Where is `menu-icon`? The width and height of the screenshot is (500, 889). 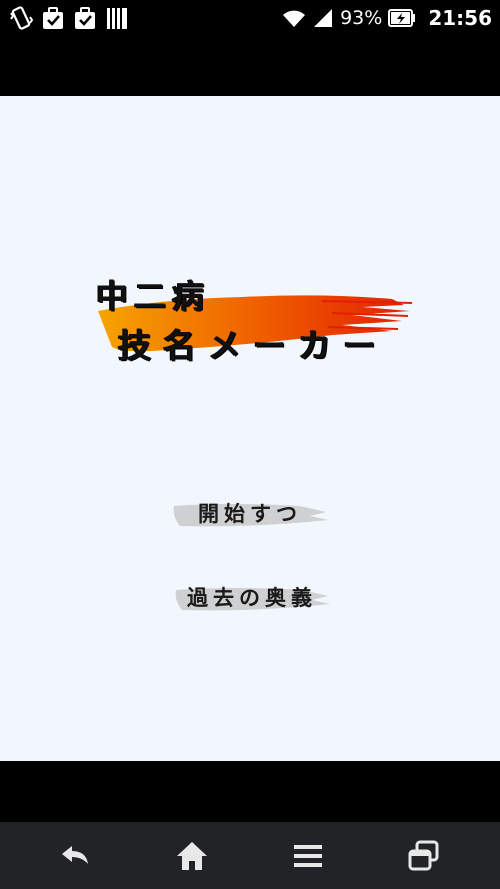
menu-icon is located at coordinates (308, 856).